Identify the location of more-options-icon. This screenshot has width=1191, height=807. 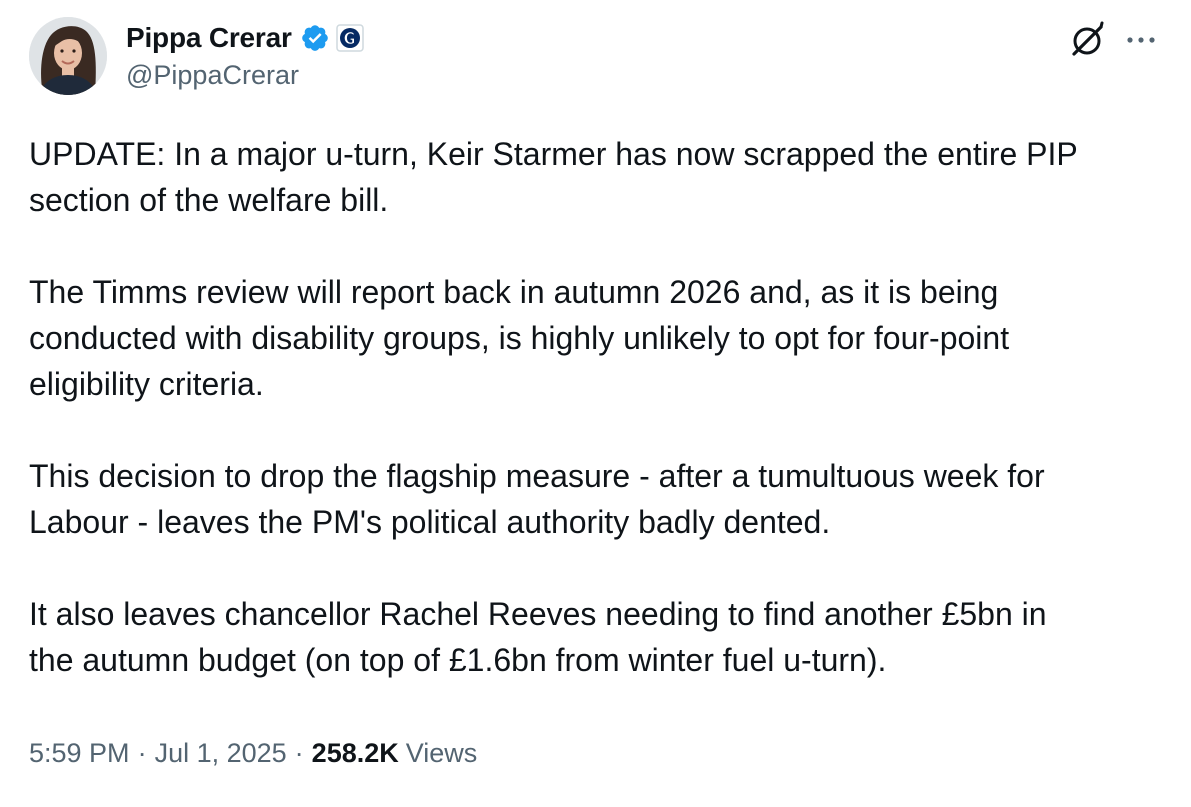
(1141, 40).